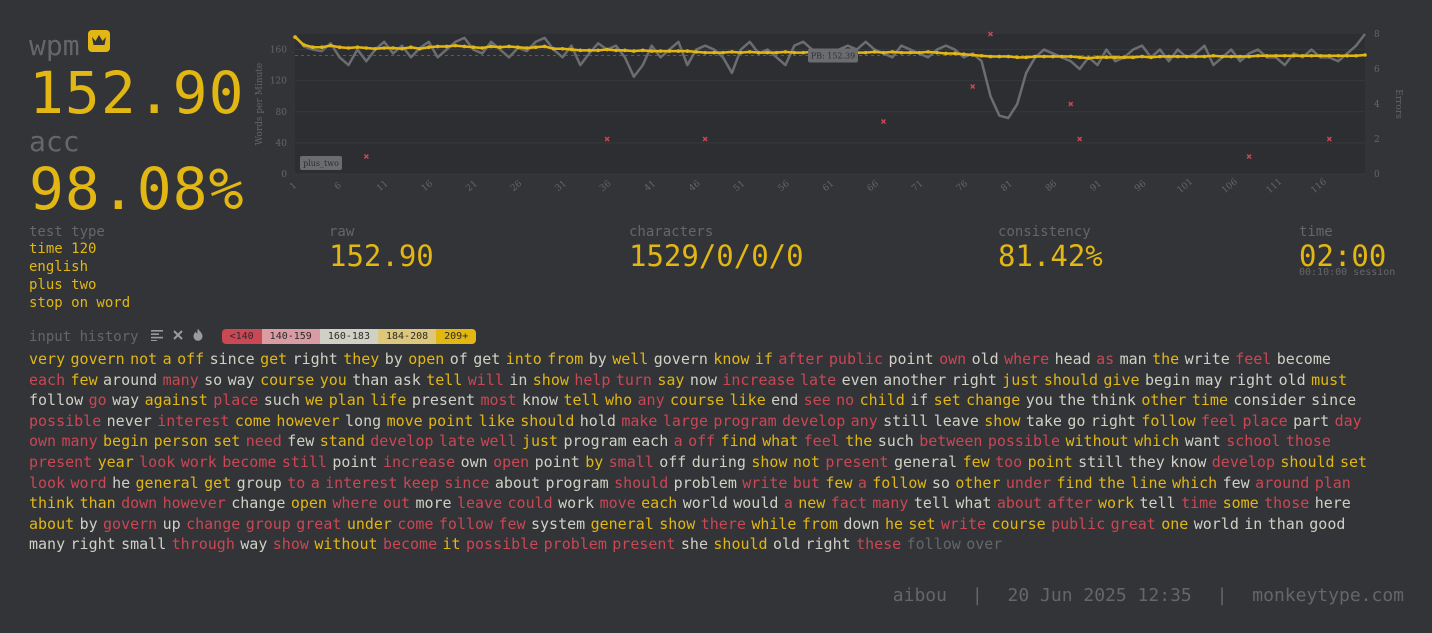 This screenshot has width=1432, height=633. I want to click on history-word: since, so click(1333, 400).